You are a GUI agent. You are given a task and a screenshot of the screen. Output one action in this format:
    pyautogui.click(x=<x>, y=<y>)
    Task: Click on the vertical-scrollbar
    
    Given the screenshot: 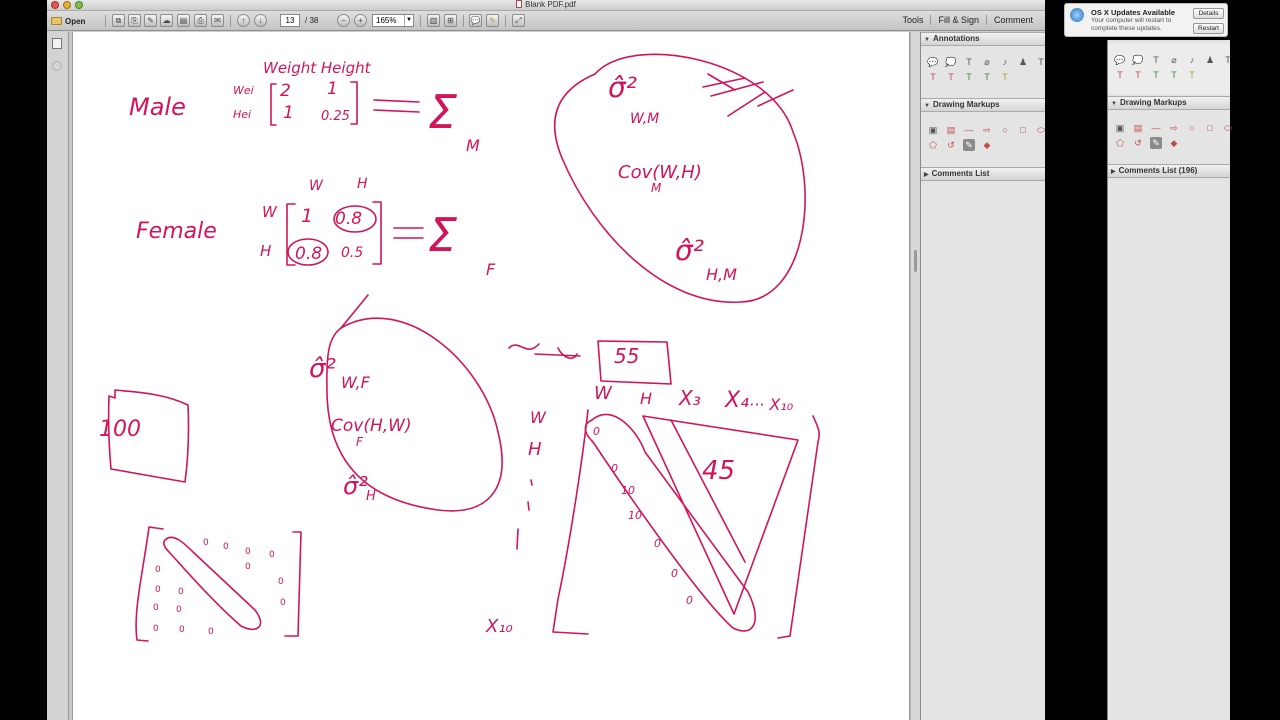 What is the action you would take?
    pyautogui.click(x=915, y=376)
    